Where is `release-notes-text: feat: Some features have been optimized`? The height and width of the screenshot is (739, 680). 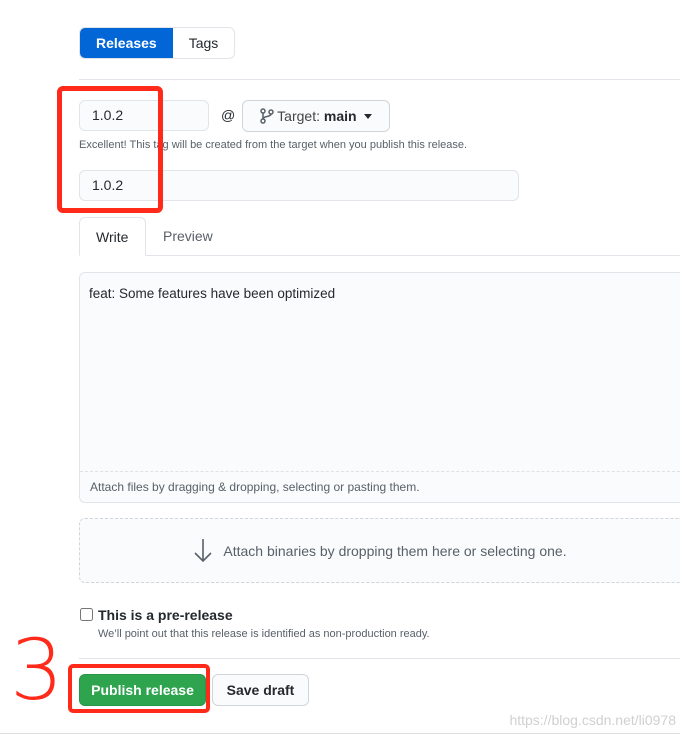
release-notes-text: feat: Some features have been optimized is located at coordinates (212, 293).